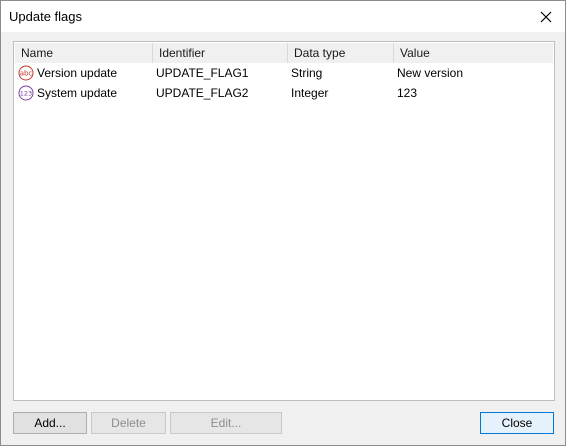 The height and width of the screenshot is (446, 566). What do you see at coordinates (202, 93) in the screenshot?
I see `identifier-cell: UPDATE_FLAG2` at bounding box center [202, 93].